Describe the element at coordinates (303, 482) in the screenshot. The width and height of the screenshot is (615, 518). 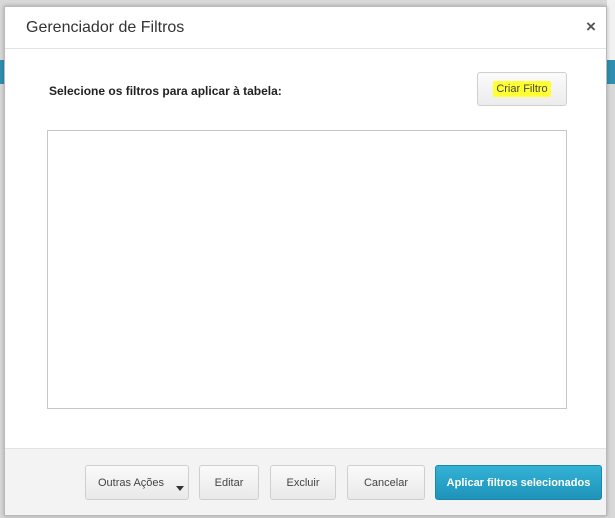
I see `delete-button: Excluir` at that location.